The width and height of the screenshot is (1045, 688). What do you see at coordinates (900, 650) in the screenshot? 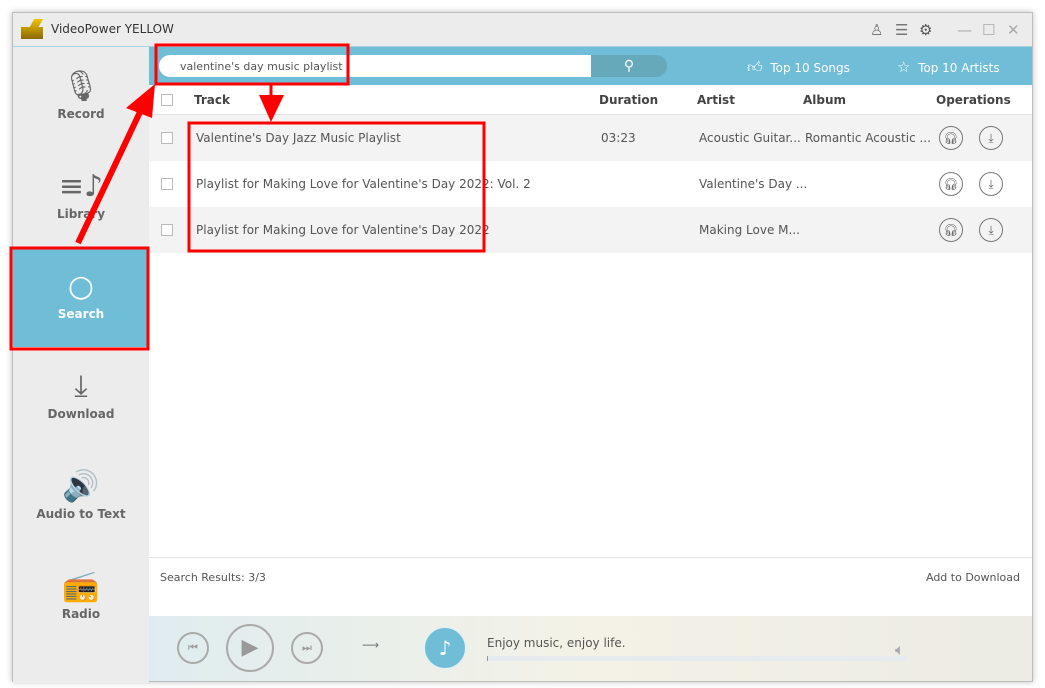
I see `volume-icon: 🔈︎` at bounding box center [900, 650].